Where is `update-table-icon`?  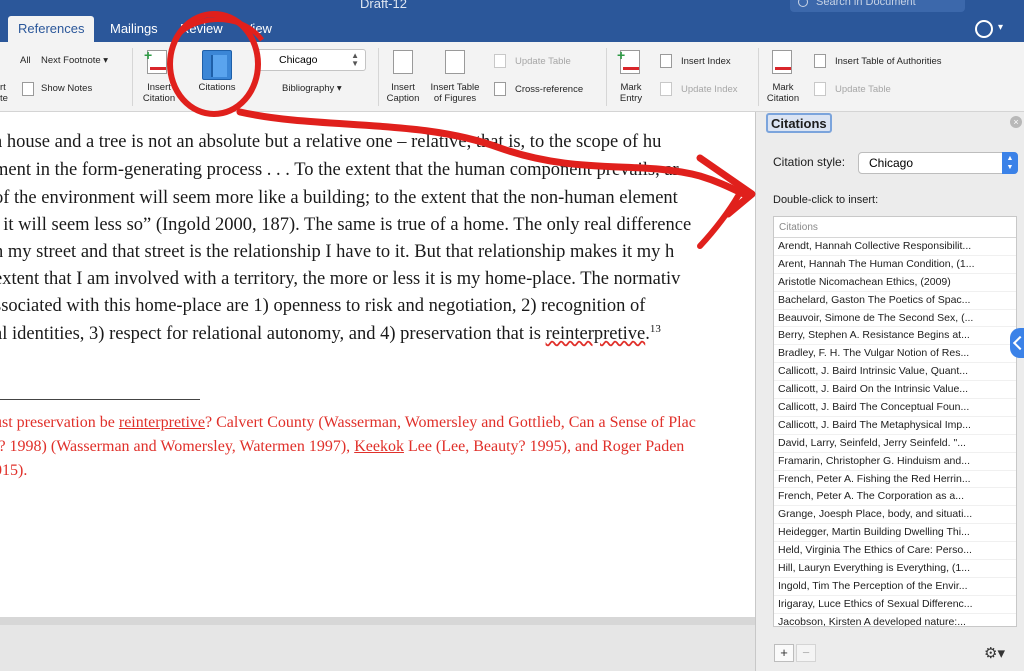
update-table-icon is located at coordinates (500, 61).